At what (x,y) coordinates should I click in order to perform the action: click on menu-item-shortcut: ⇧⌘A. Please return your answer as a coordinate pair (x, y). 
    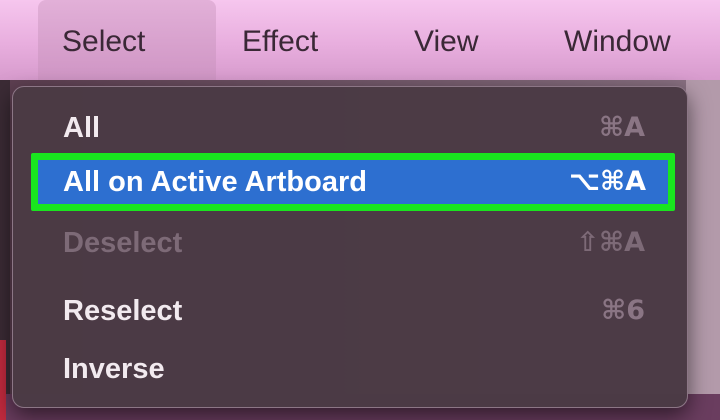
    Looking at the image, I should click on (610, 242).